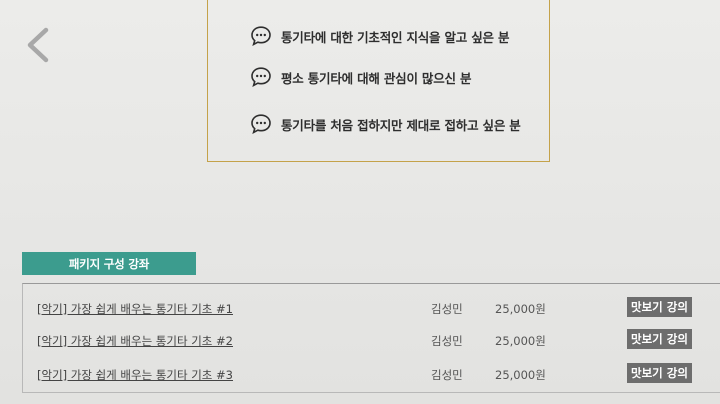 The image size is (720, 404). What do you see at coordinates (376, 78) in the screenshot?
I see `target-audience-text: 평소 통기타에 대해 관심이 많으신 분` at bounding box center [376, 78].